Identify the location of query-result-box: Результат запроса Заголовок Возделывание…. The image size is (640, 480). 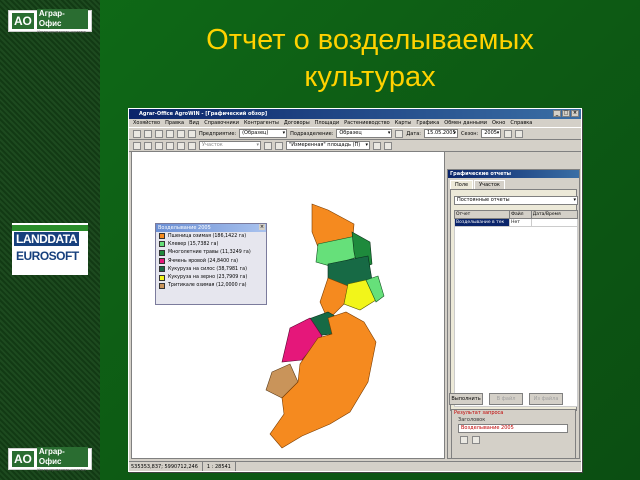
(513, 434).